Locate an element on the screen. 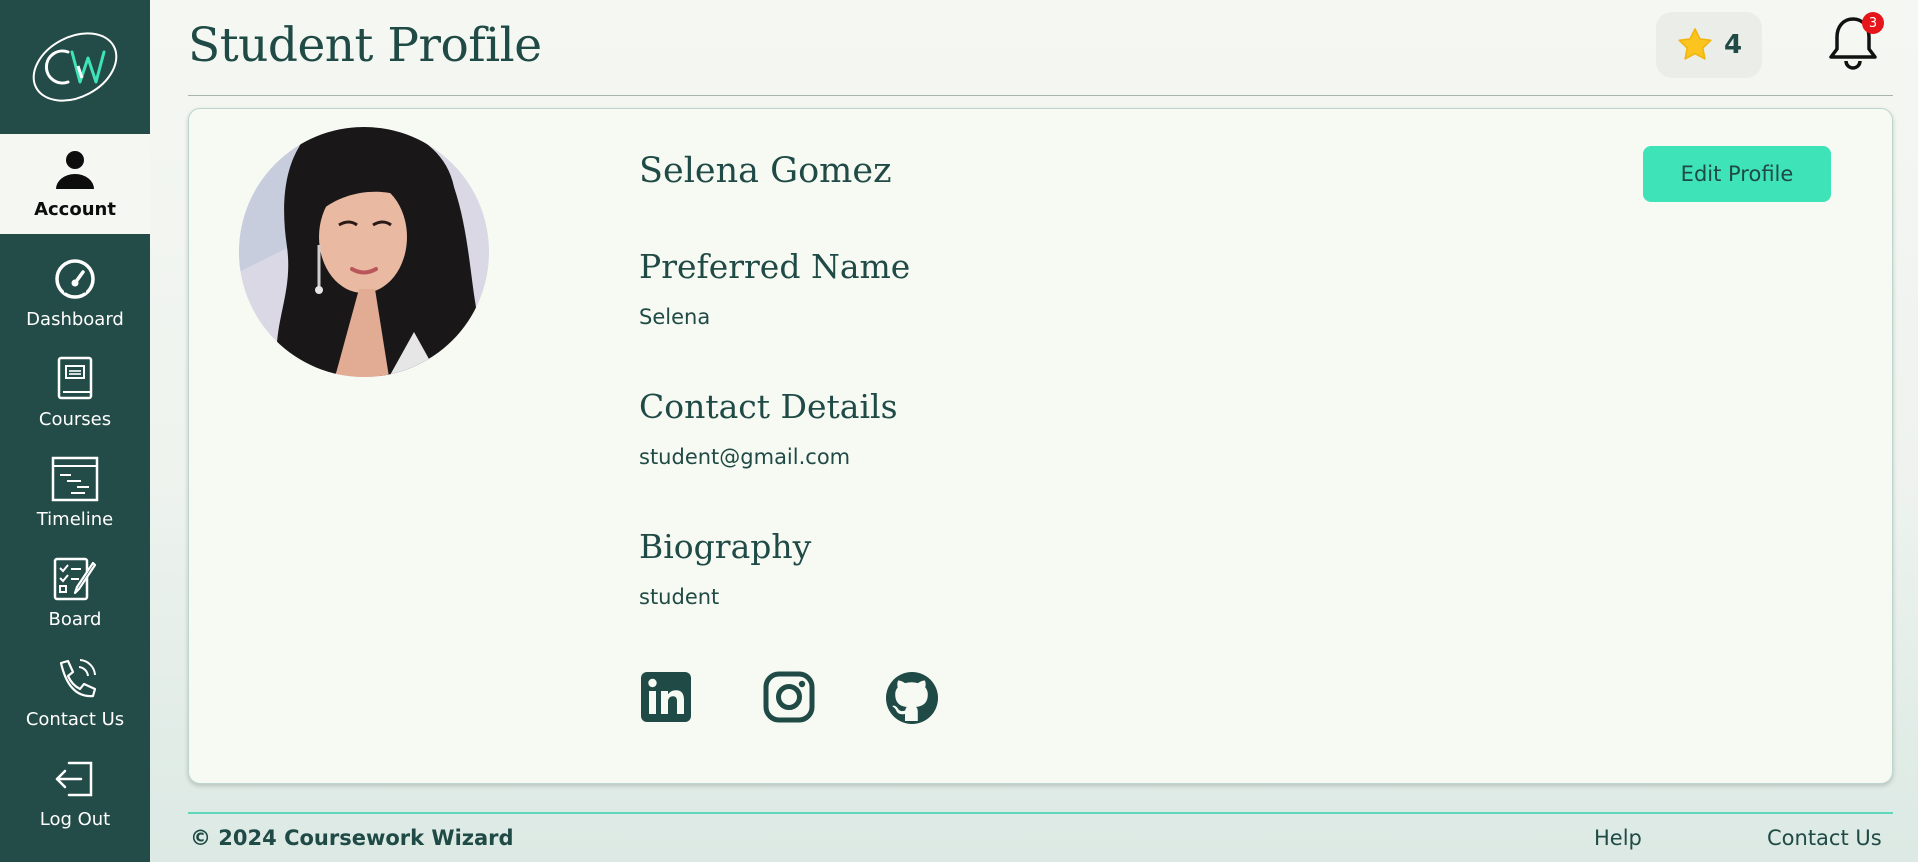 The width and height of the screenshot is (1918, 862). sidebar-item-dashboard: Dashboard is located at coordinates (75, 294).